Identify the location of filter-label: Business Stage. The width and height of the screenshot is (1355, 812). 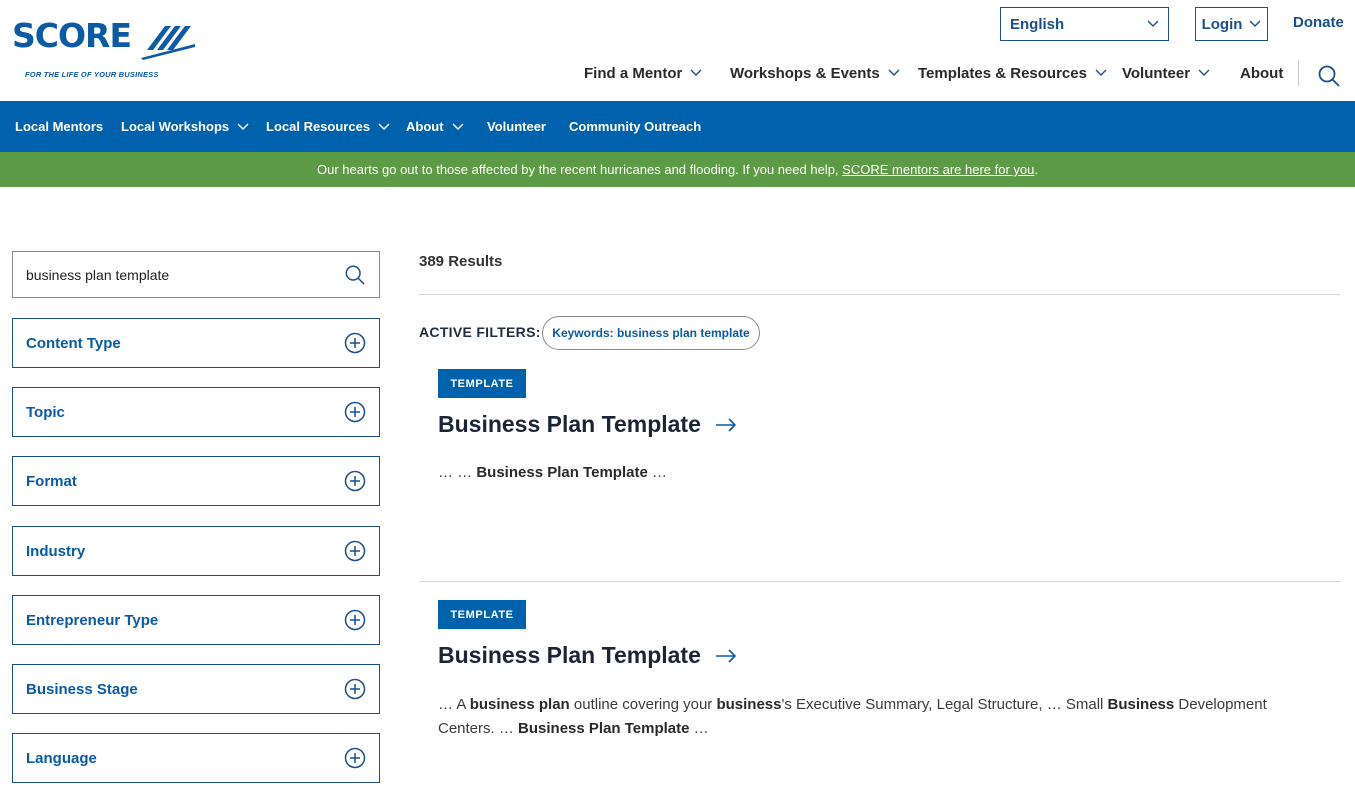
(82, 689).